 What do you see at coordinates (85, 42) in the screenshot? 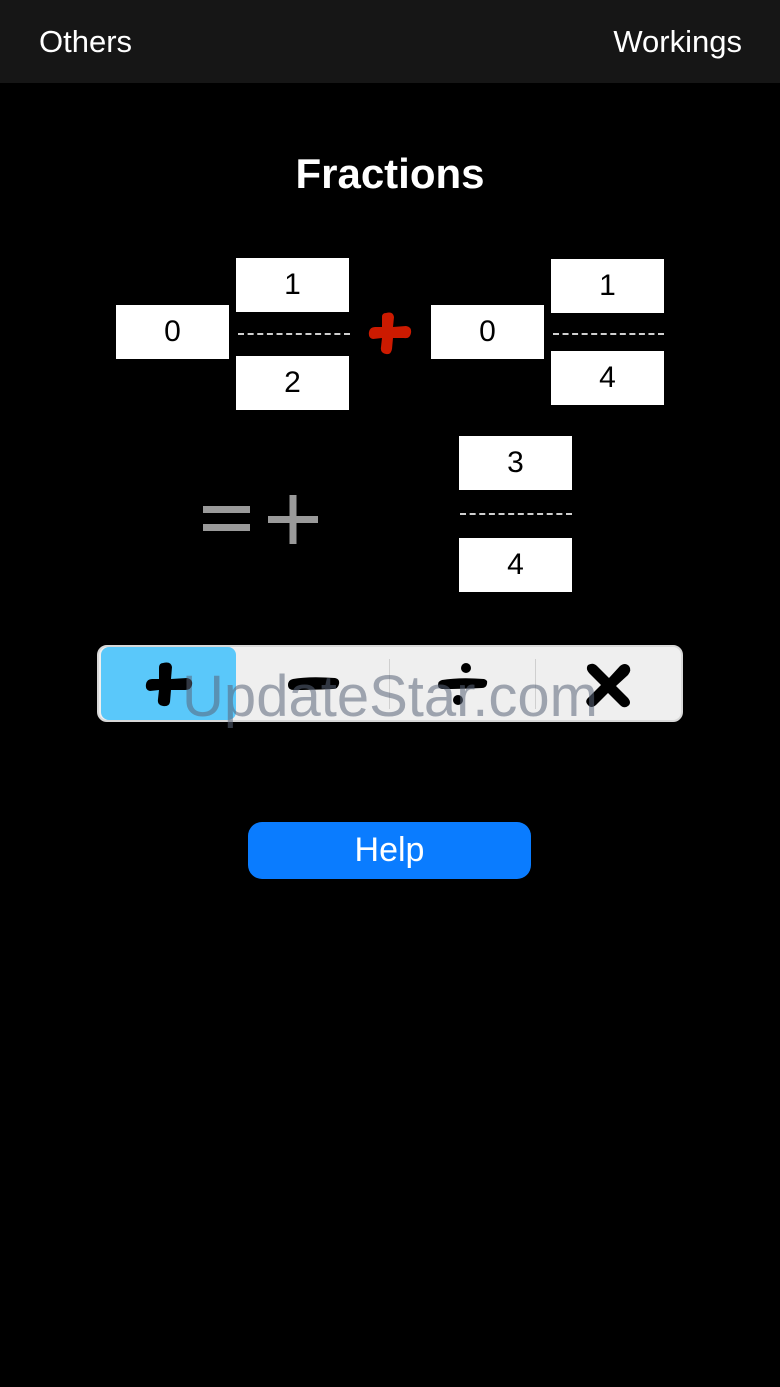
I see `others-button: Others` at bounding box center [85, 42].